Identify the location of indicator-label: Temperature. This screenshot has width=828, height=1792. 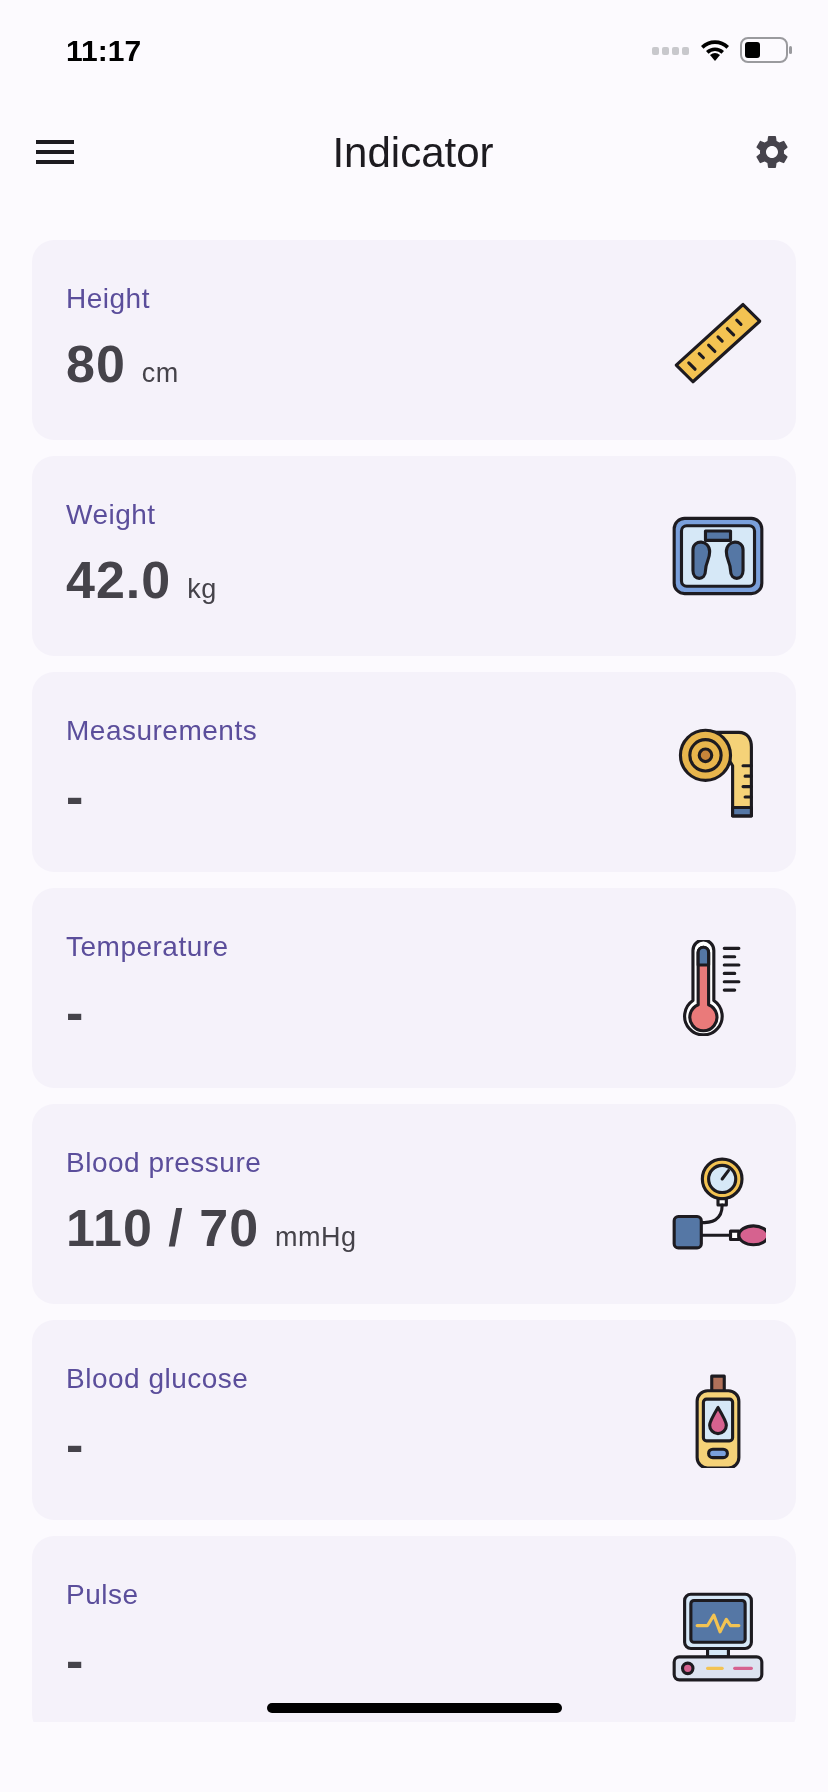
(147, 947).